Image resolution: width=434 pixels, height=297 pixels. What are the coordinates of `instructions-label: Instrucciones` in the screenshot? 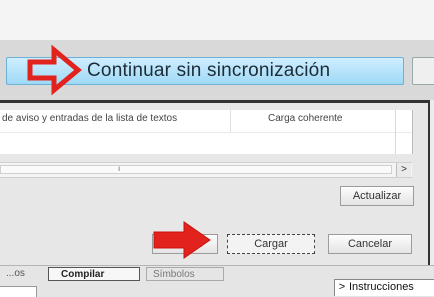 It's located at (381, 287).